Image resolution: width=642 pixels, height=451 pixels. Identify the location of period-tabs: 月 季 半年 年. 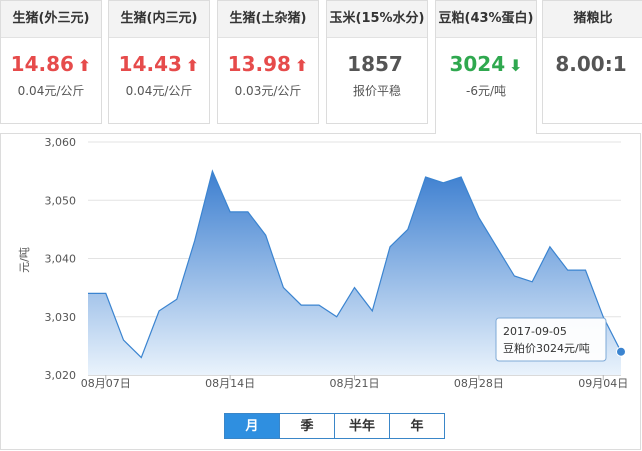
(334, 426).